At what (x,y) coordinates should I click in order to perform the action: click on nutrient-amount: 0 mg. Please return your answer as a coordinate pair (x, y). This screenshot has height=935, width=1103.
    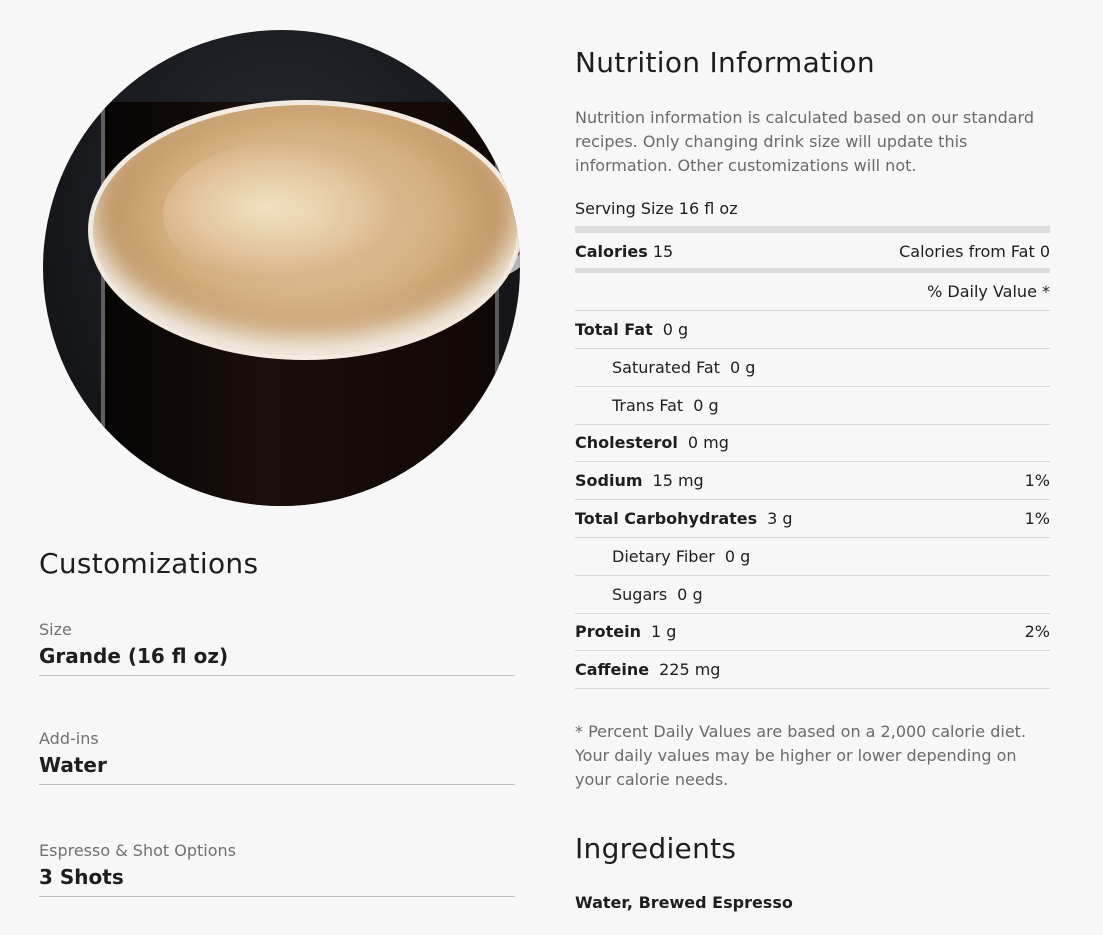
    Looking at the image, I should click on (708, 443).